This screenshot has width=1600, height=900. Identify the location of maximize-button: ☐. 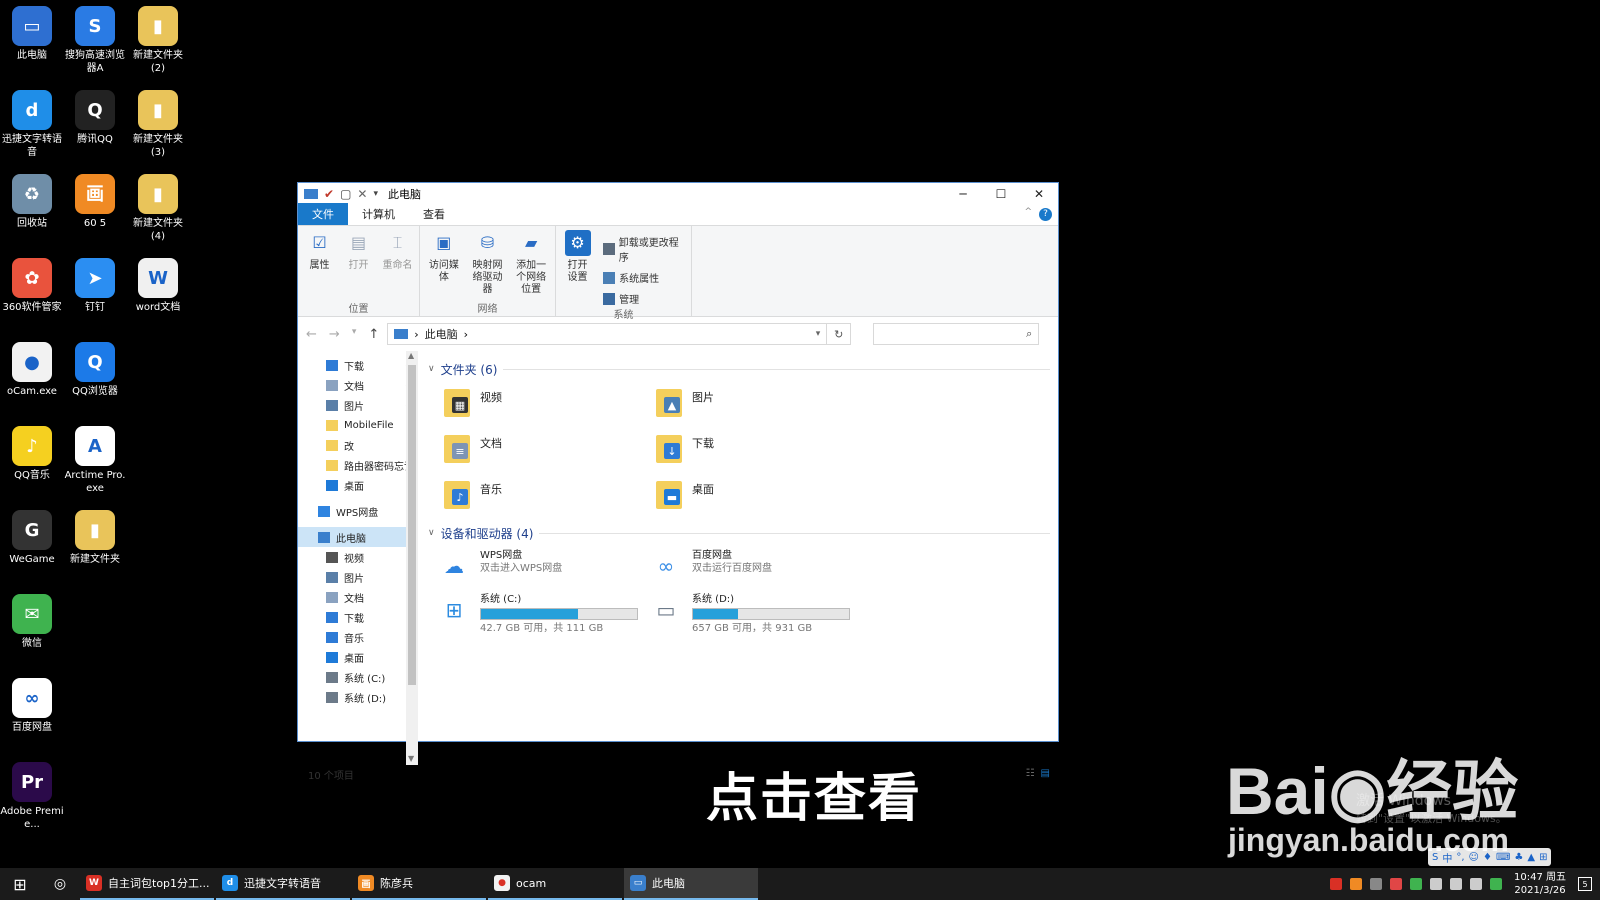
(1001, 194).